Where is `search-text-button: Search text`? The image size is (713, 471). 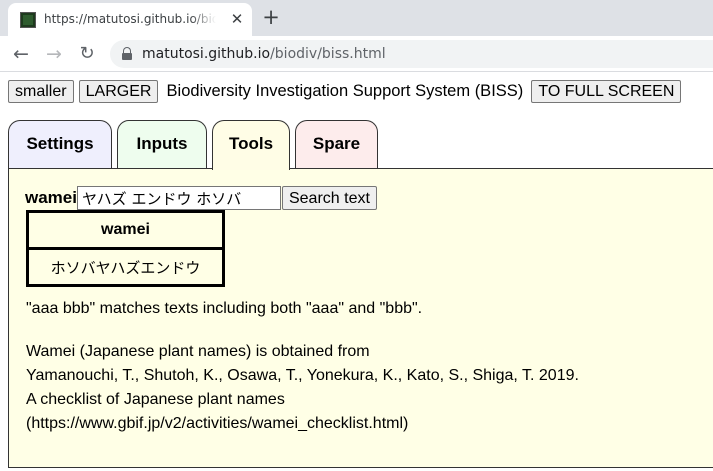
search-text-button: Search text is located at coordinates (329, 198).